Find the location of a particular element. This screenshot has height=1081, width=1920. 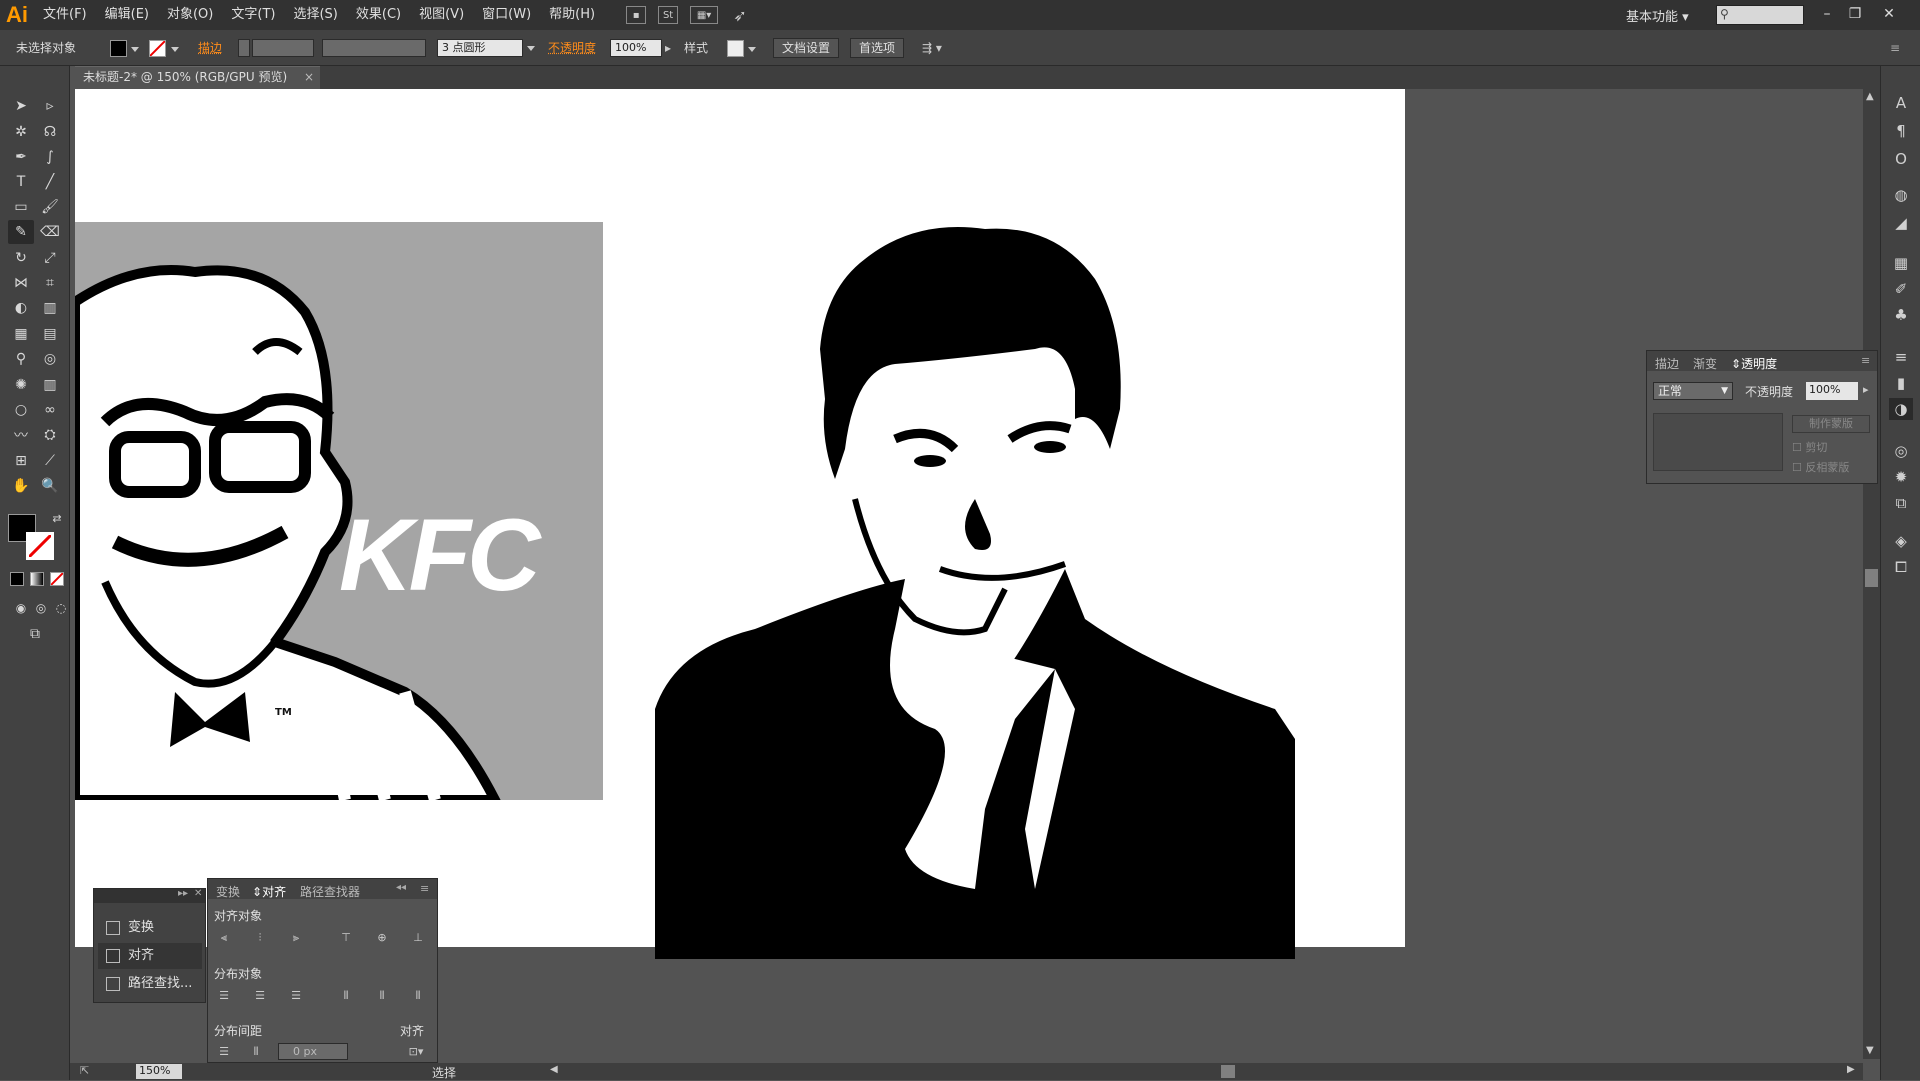

artboards-icon: ⧠ is located at coordinates (1901, 567).